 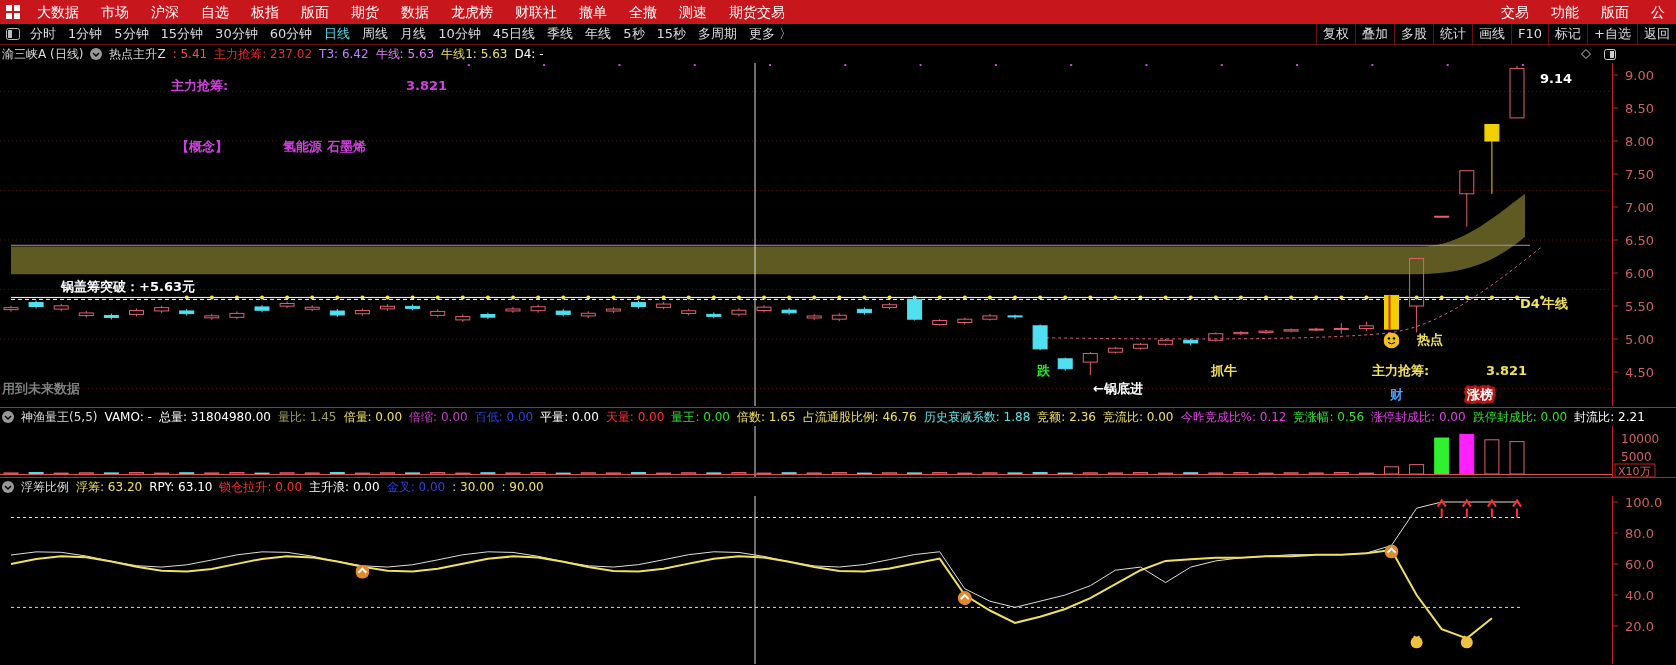 What do you see at coordinates (137, 54) in the screenshot?
I see `indicator-name: 热点主升Z` at bounding box center [137, 54].